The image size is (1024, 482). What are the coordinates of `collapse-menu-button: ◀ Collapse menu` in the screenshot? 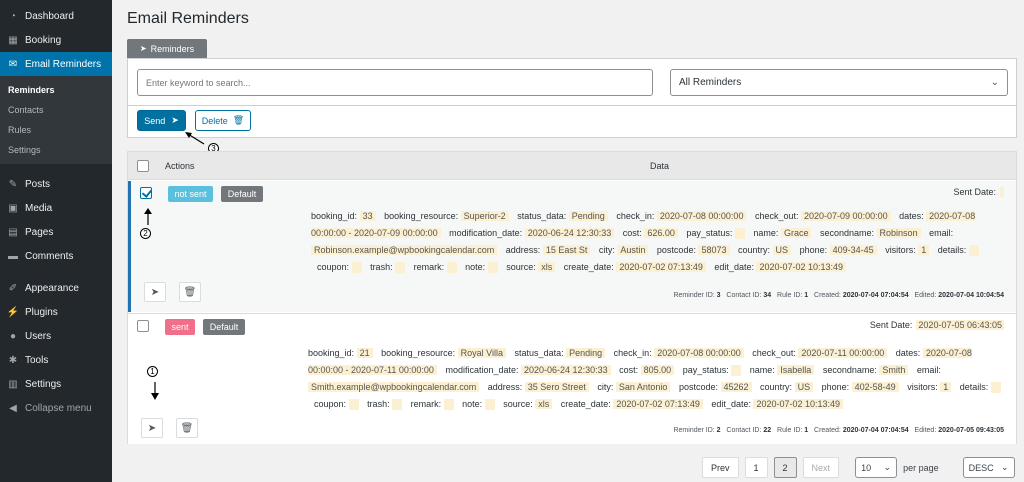 It's located at (56, 408).